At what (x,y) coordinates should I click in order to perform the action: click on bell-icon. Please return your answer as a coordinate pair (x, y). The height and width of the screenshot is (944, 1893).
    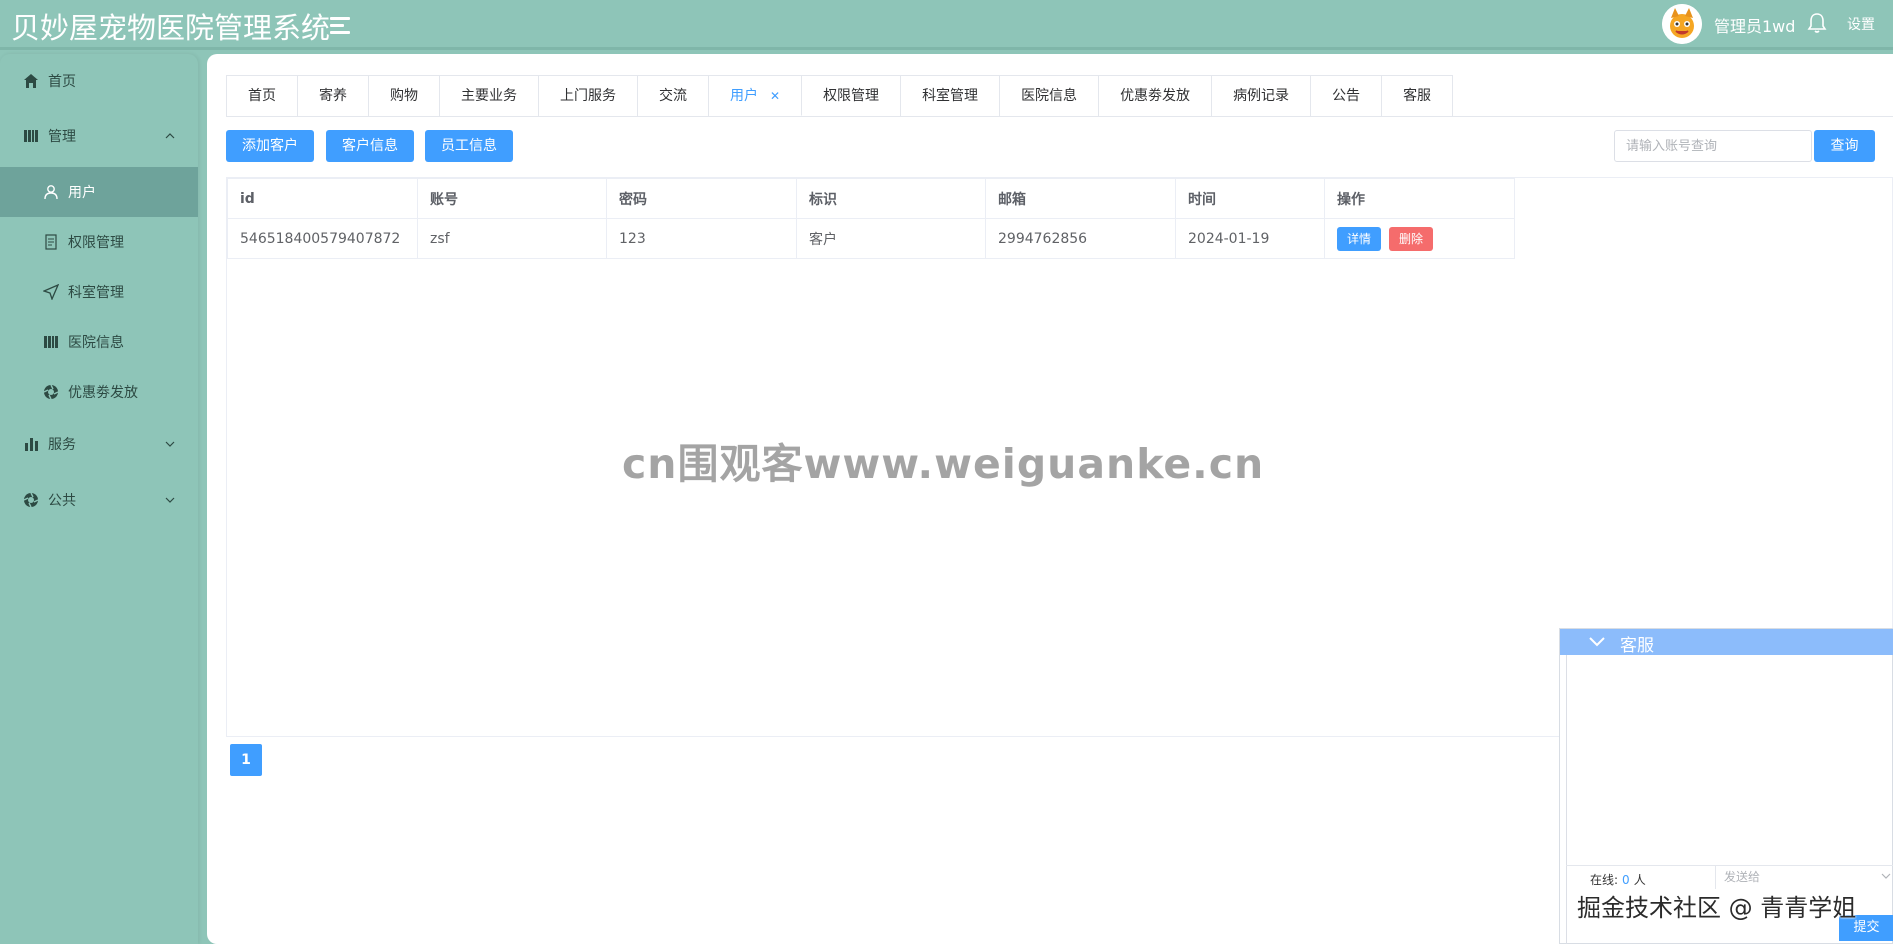
    Looking at the image, I should click on (1817, 23).